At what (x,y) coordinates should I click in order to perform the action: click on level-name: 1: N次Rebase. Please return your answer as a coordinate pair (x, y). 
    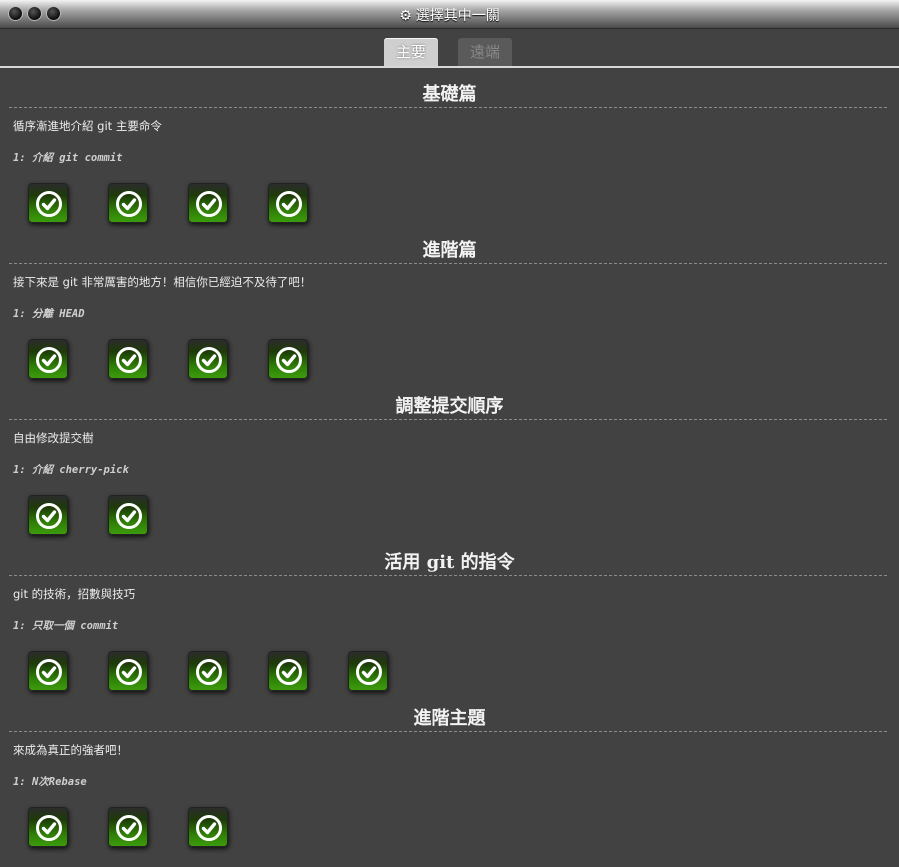
    Looking at the image, I should click on (50, 782).